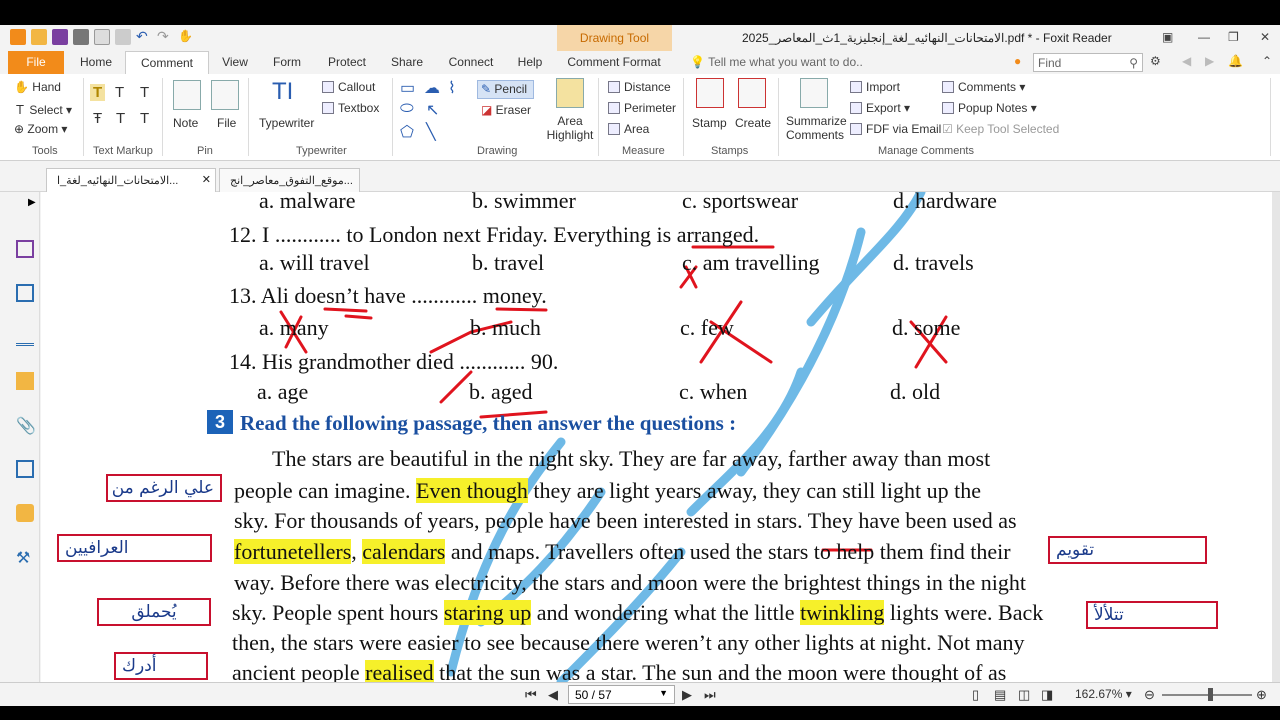 The height and width of the screenshot is (720, 1280). I want to click on find-input: Find ⚲, so click(1088, 62).